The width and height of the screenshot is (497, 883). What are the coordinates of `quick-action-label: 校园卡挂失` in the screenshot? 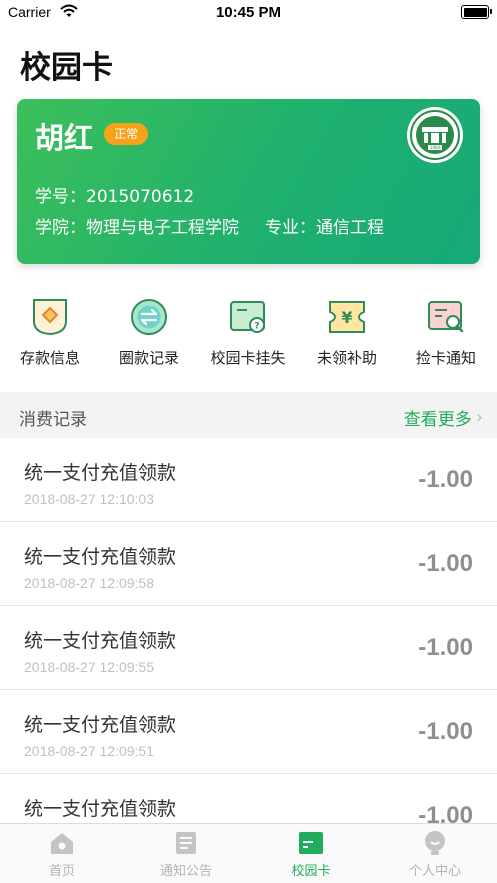 It's located at (248, 358).